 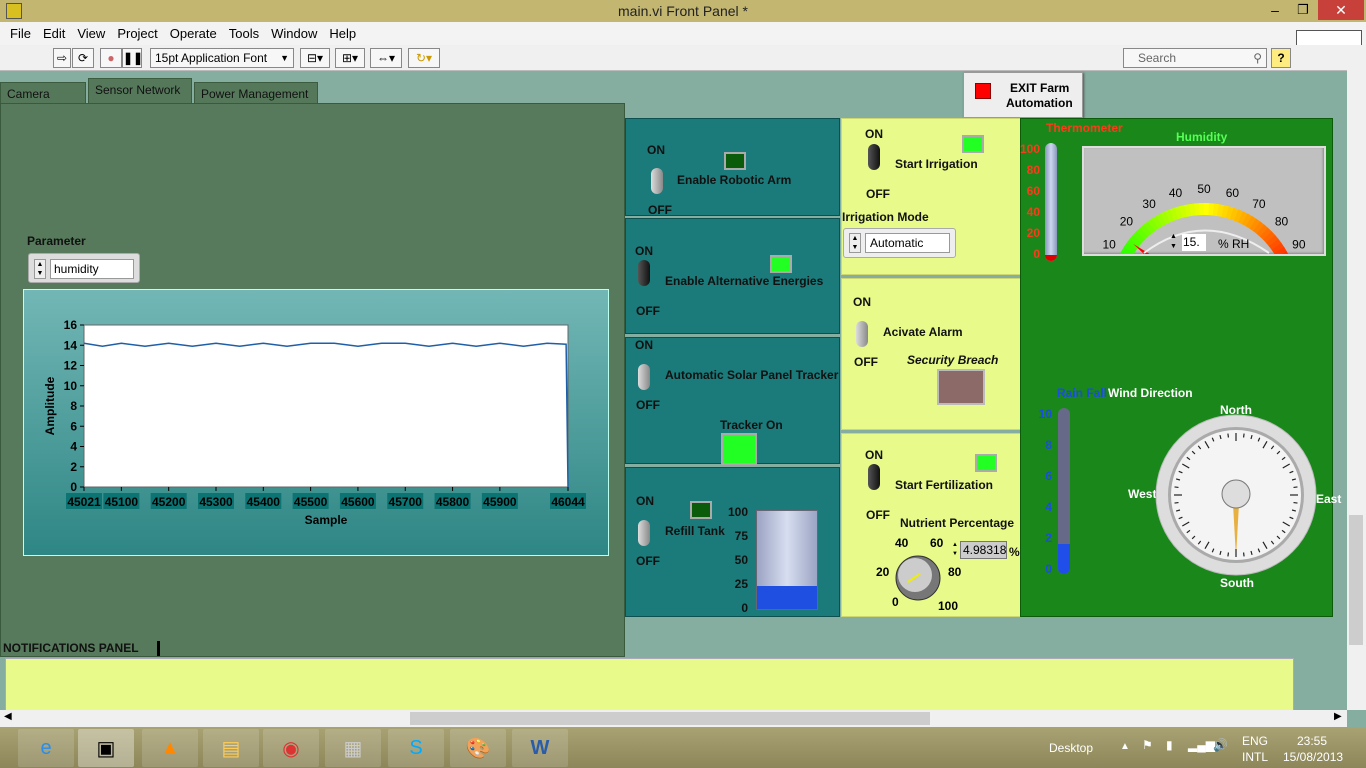 I want to click on show-hidden-icons: ▲, so click(x=1125, y=746).